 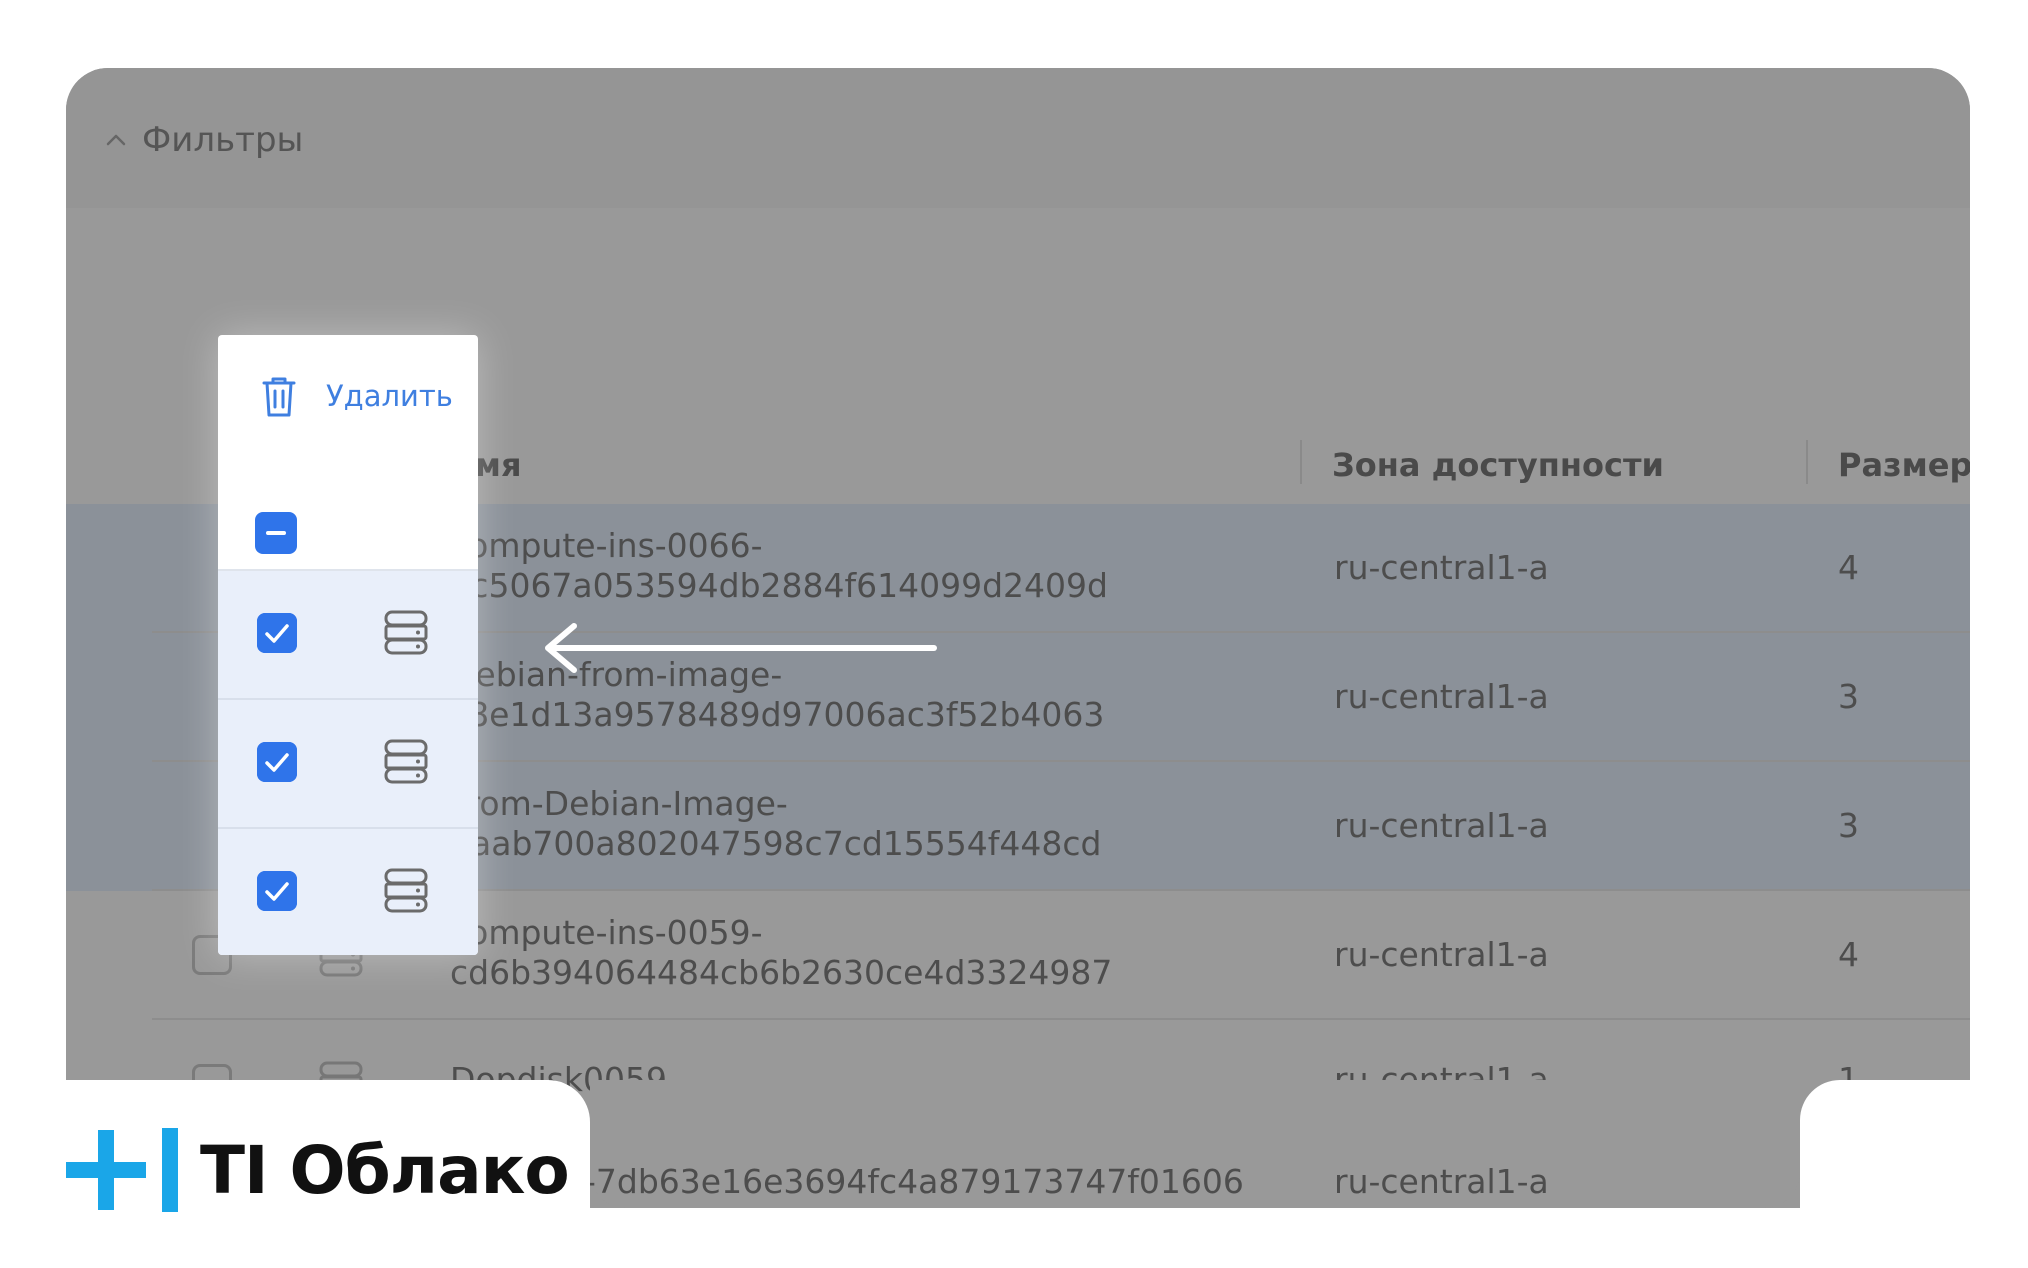 I want to click on arrow-left-icon, so click(x=741, y=648).